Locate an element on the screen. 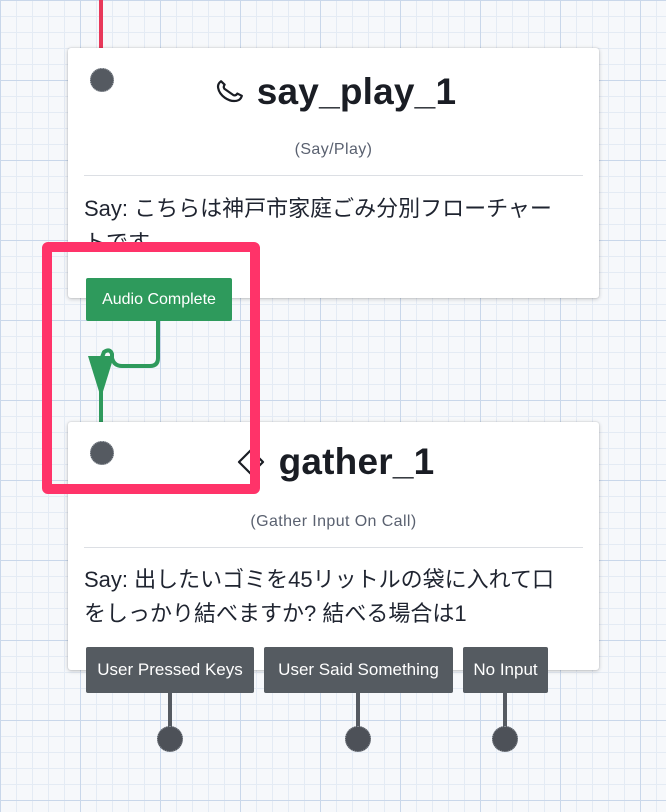  widget-type-label: (Gather Input On Call) is located at coordinates (333, 521).